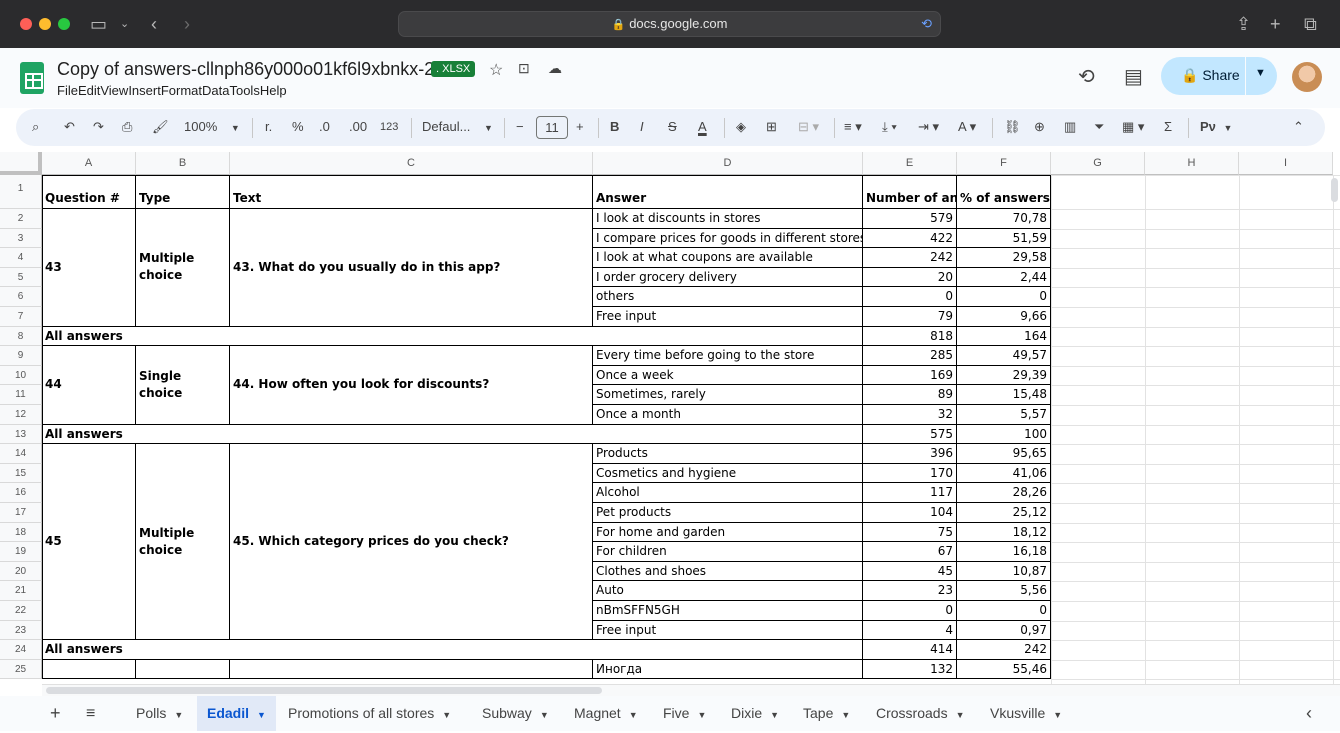 Image resolution: width=1340 pixels, height=733 pixels. I want to click on decrease-font-size-icon: −, so click(520, 127).